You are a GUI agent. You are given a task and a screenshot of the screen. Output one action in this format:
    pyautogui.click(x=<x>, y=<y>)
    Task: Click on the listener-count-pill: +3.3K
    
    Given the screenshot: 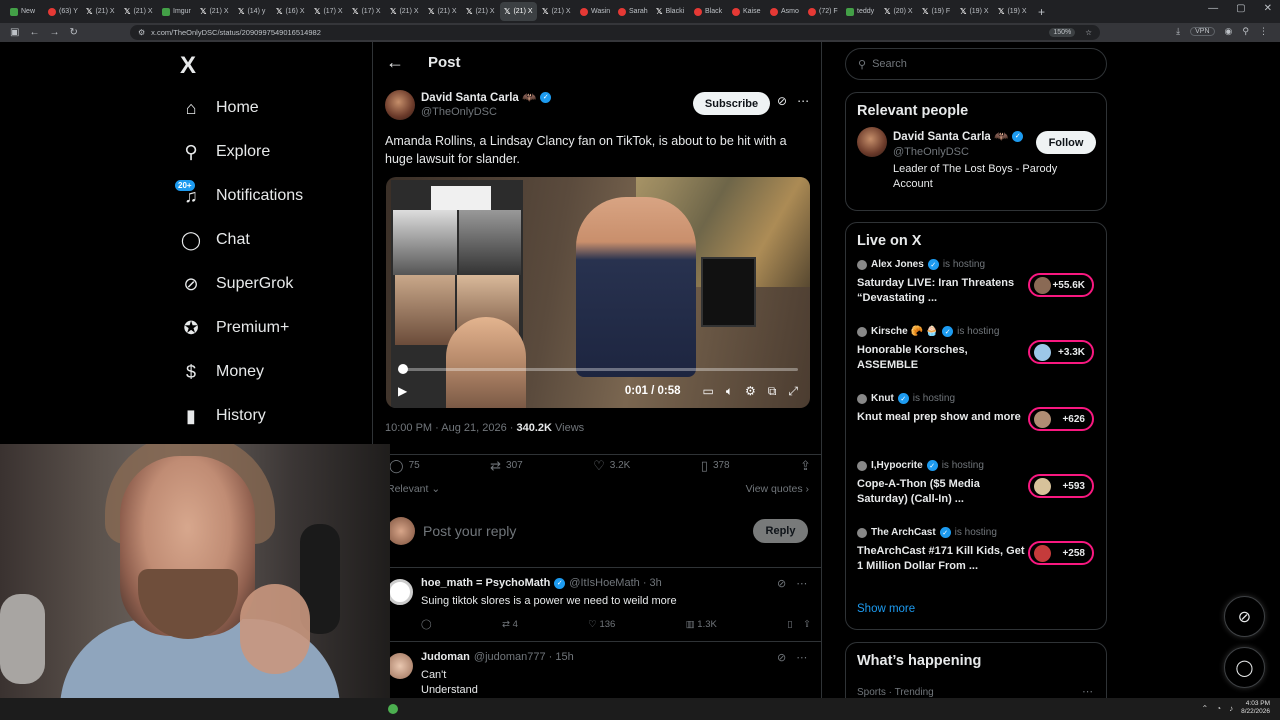 What is the action you would take?
    pyautogui.click(x=1061, y=352)
    